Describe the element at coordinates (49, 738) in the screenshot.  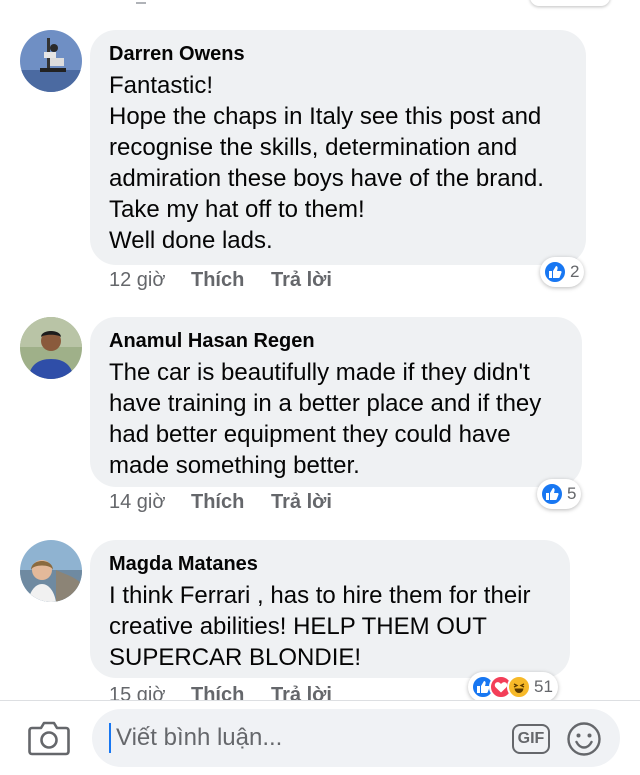
I see `camera-icon` at that location.